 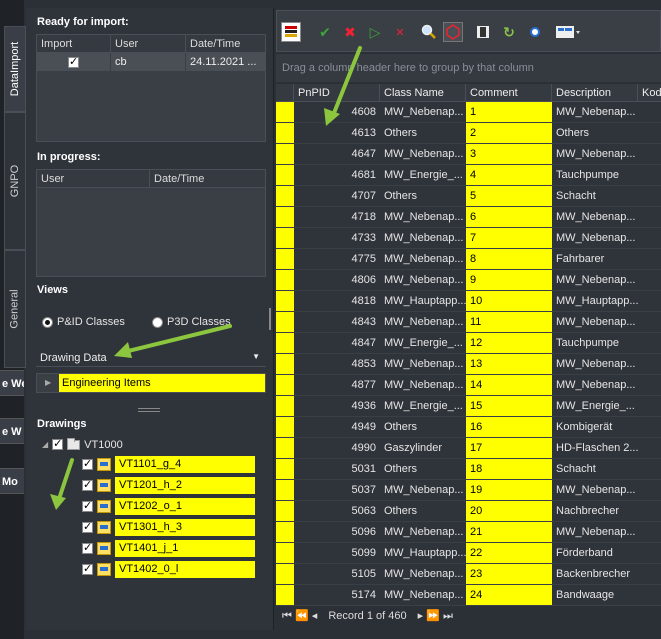 What do you see at coordinates (509, 32) in the screenshot?
I see `refresh-icon: ↻` at bounding box center [509, 32].